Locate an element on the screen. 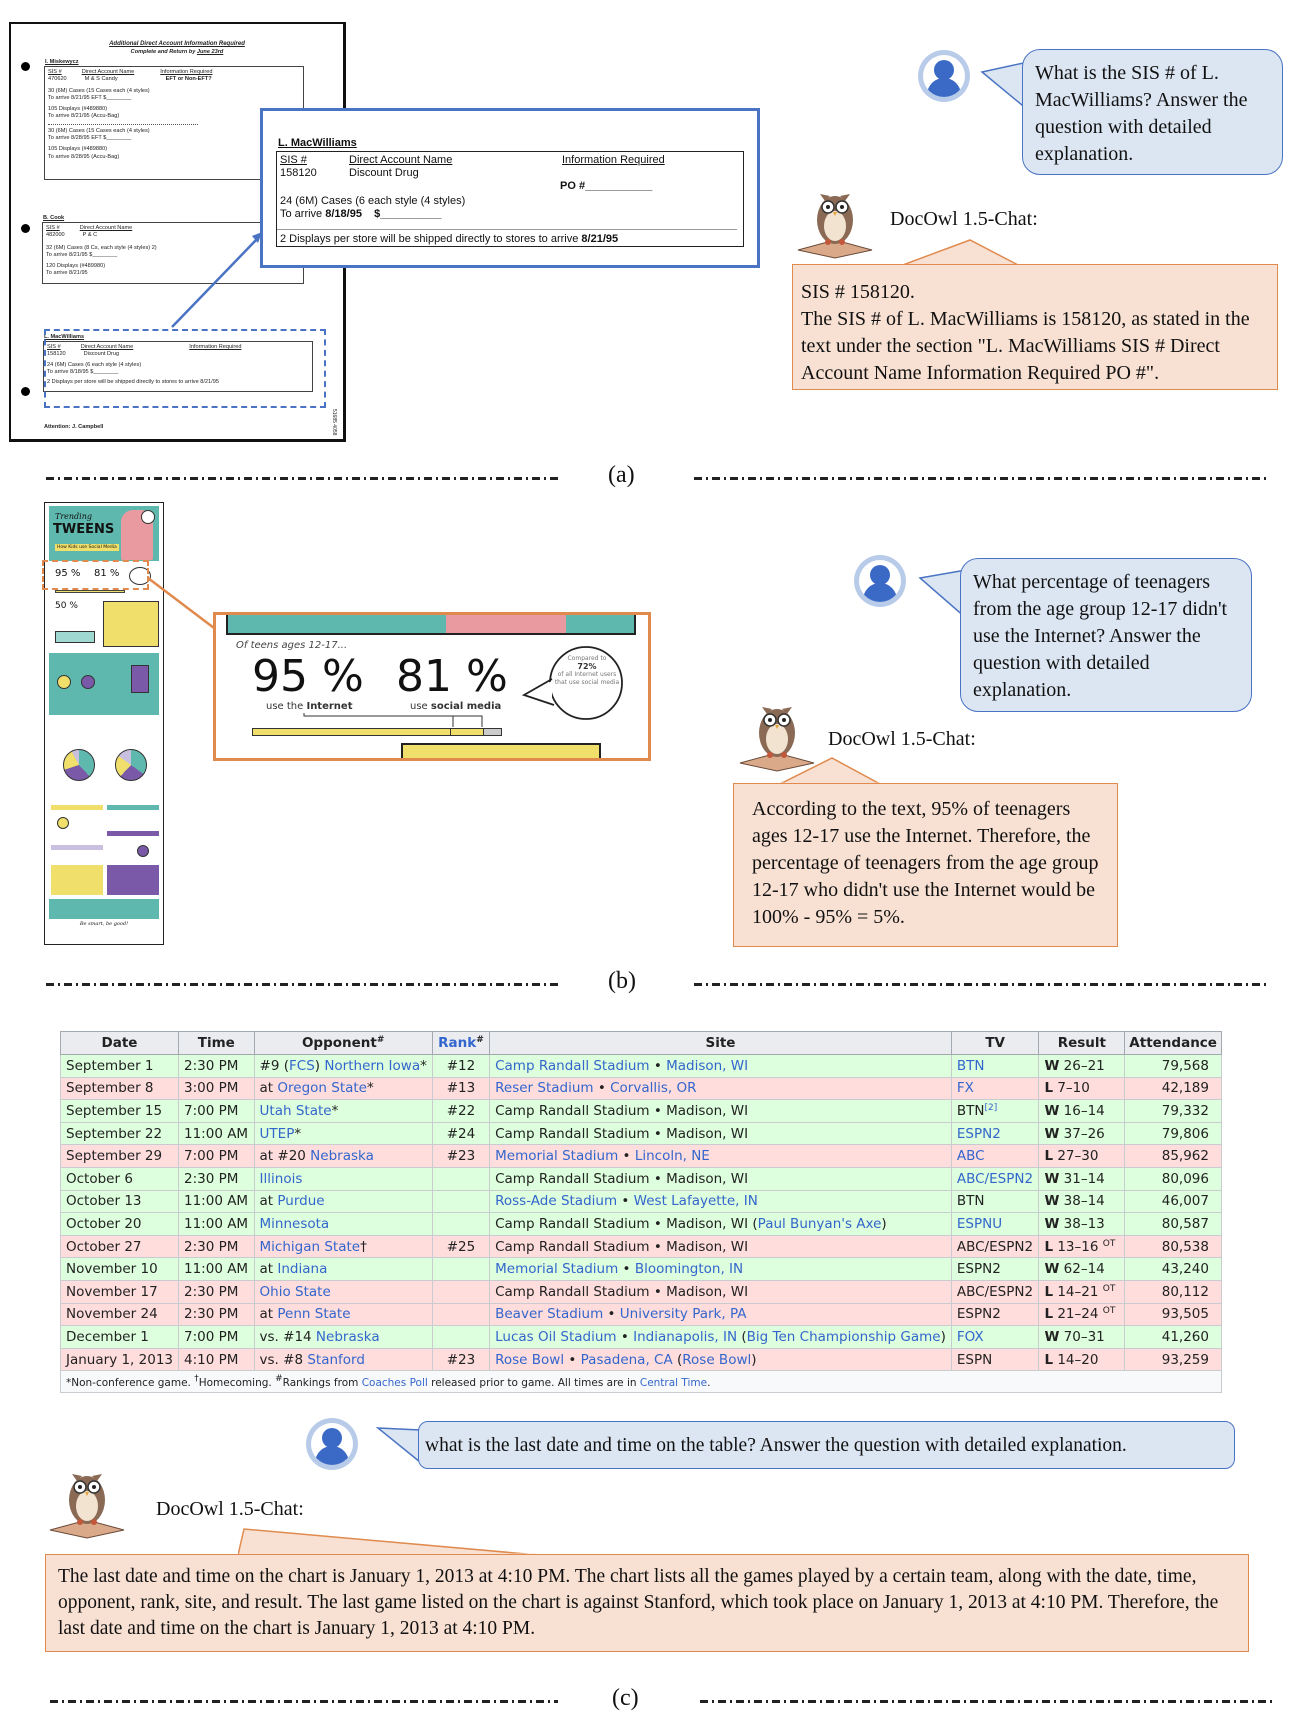 The width and height of the screenshot is (1292, 1736). opponent-link: UTEP is located at coordinates (277, 1134).